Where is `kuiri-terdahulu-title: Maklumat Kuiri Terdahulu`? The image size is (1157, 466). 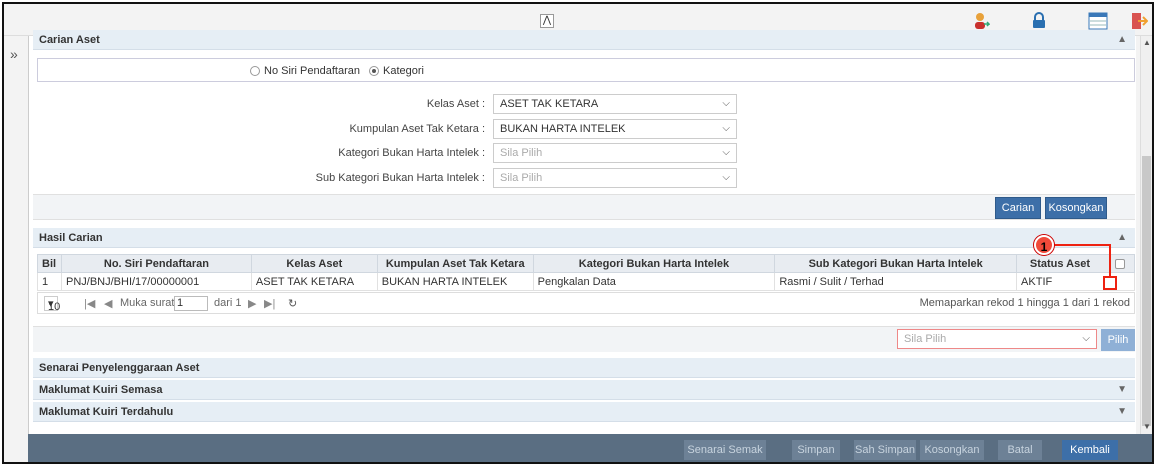
kuiri-terdahulu-title: Maklumat Kuiri Terdahulu is located at coordinates (106, 412).